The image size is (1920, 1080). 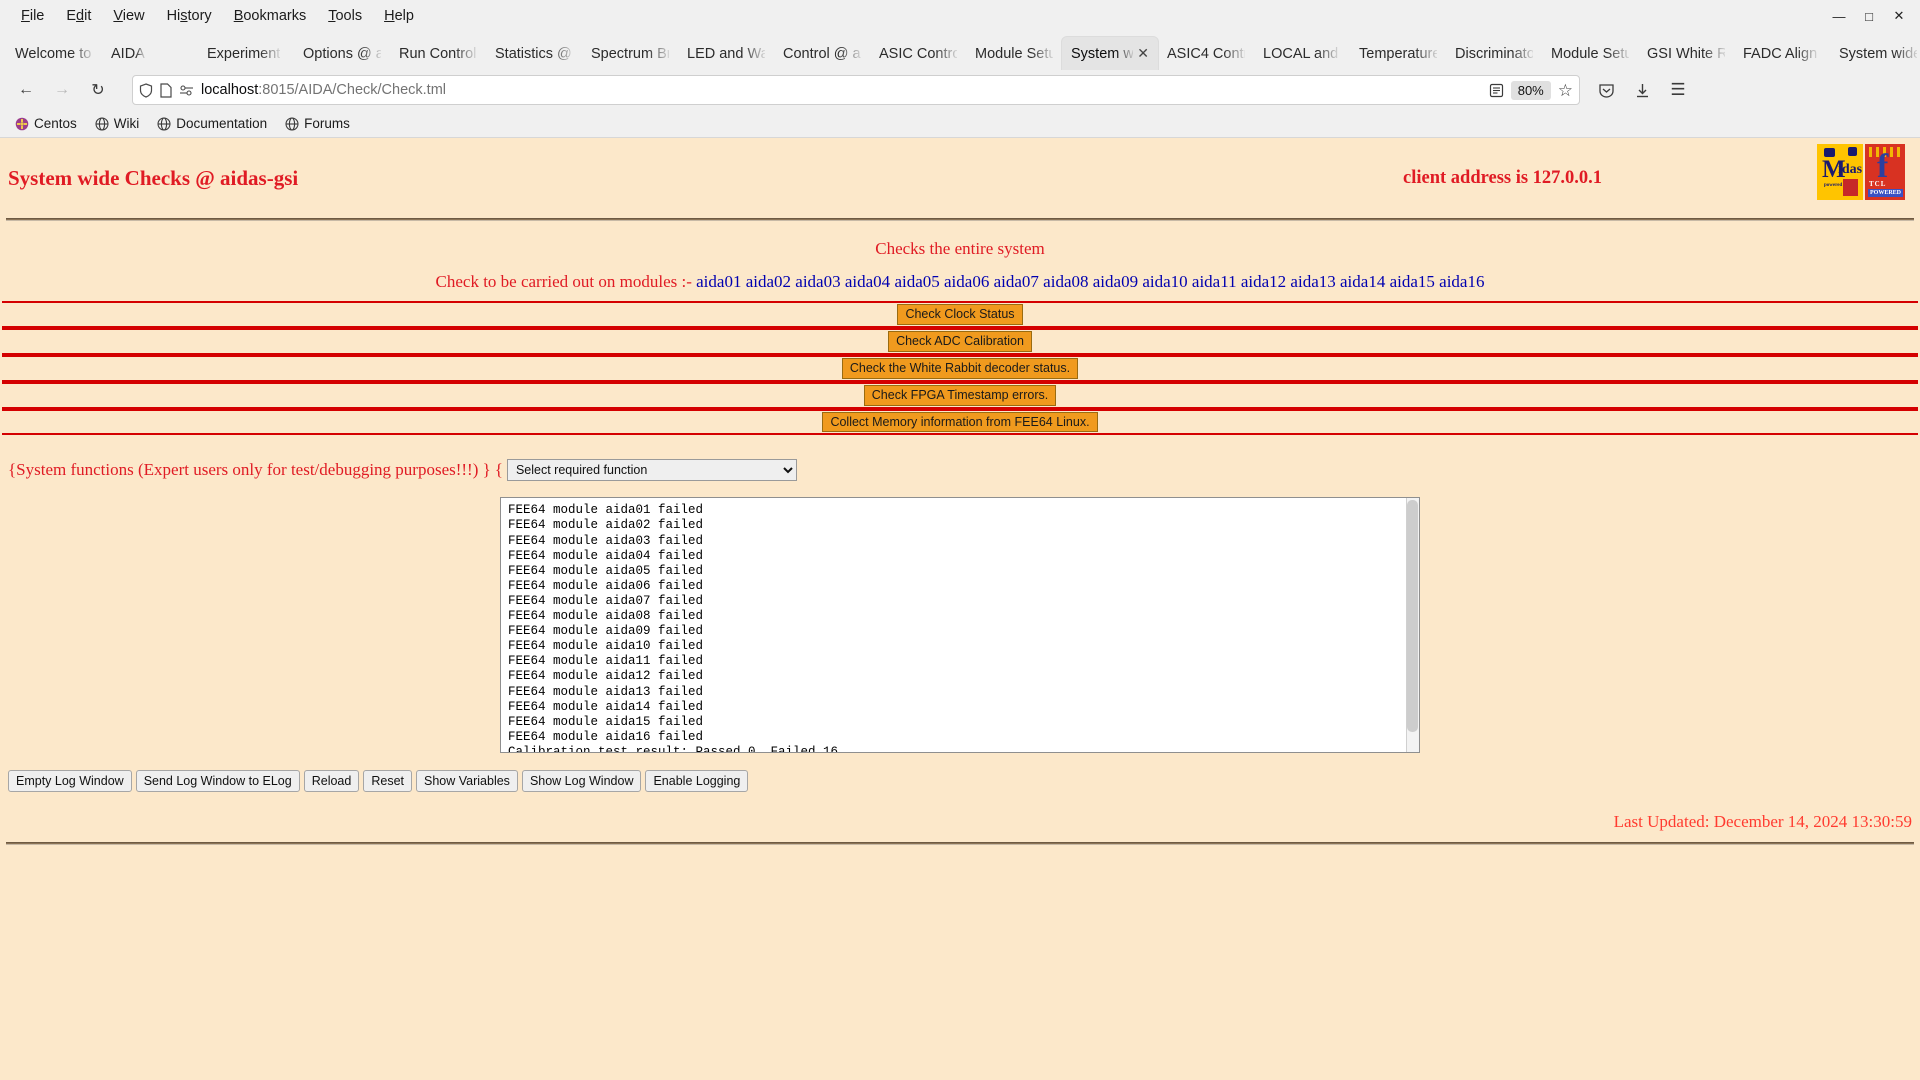 What do you see at coordinates (26, 90) in the screenshot?
I see `back-icon: ←` at bounding box center [26, 90].